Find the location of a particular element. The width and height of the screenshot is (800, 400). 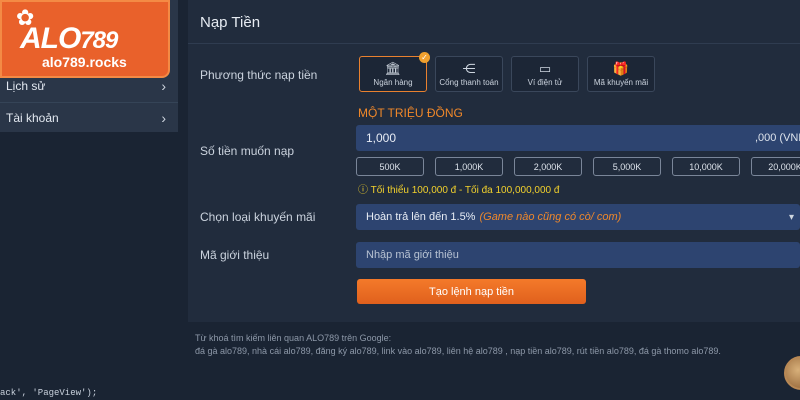

referral-label: Mã giới thiệu is located at coordinates (235, 255).